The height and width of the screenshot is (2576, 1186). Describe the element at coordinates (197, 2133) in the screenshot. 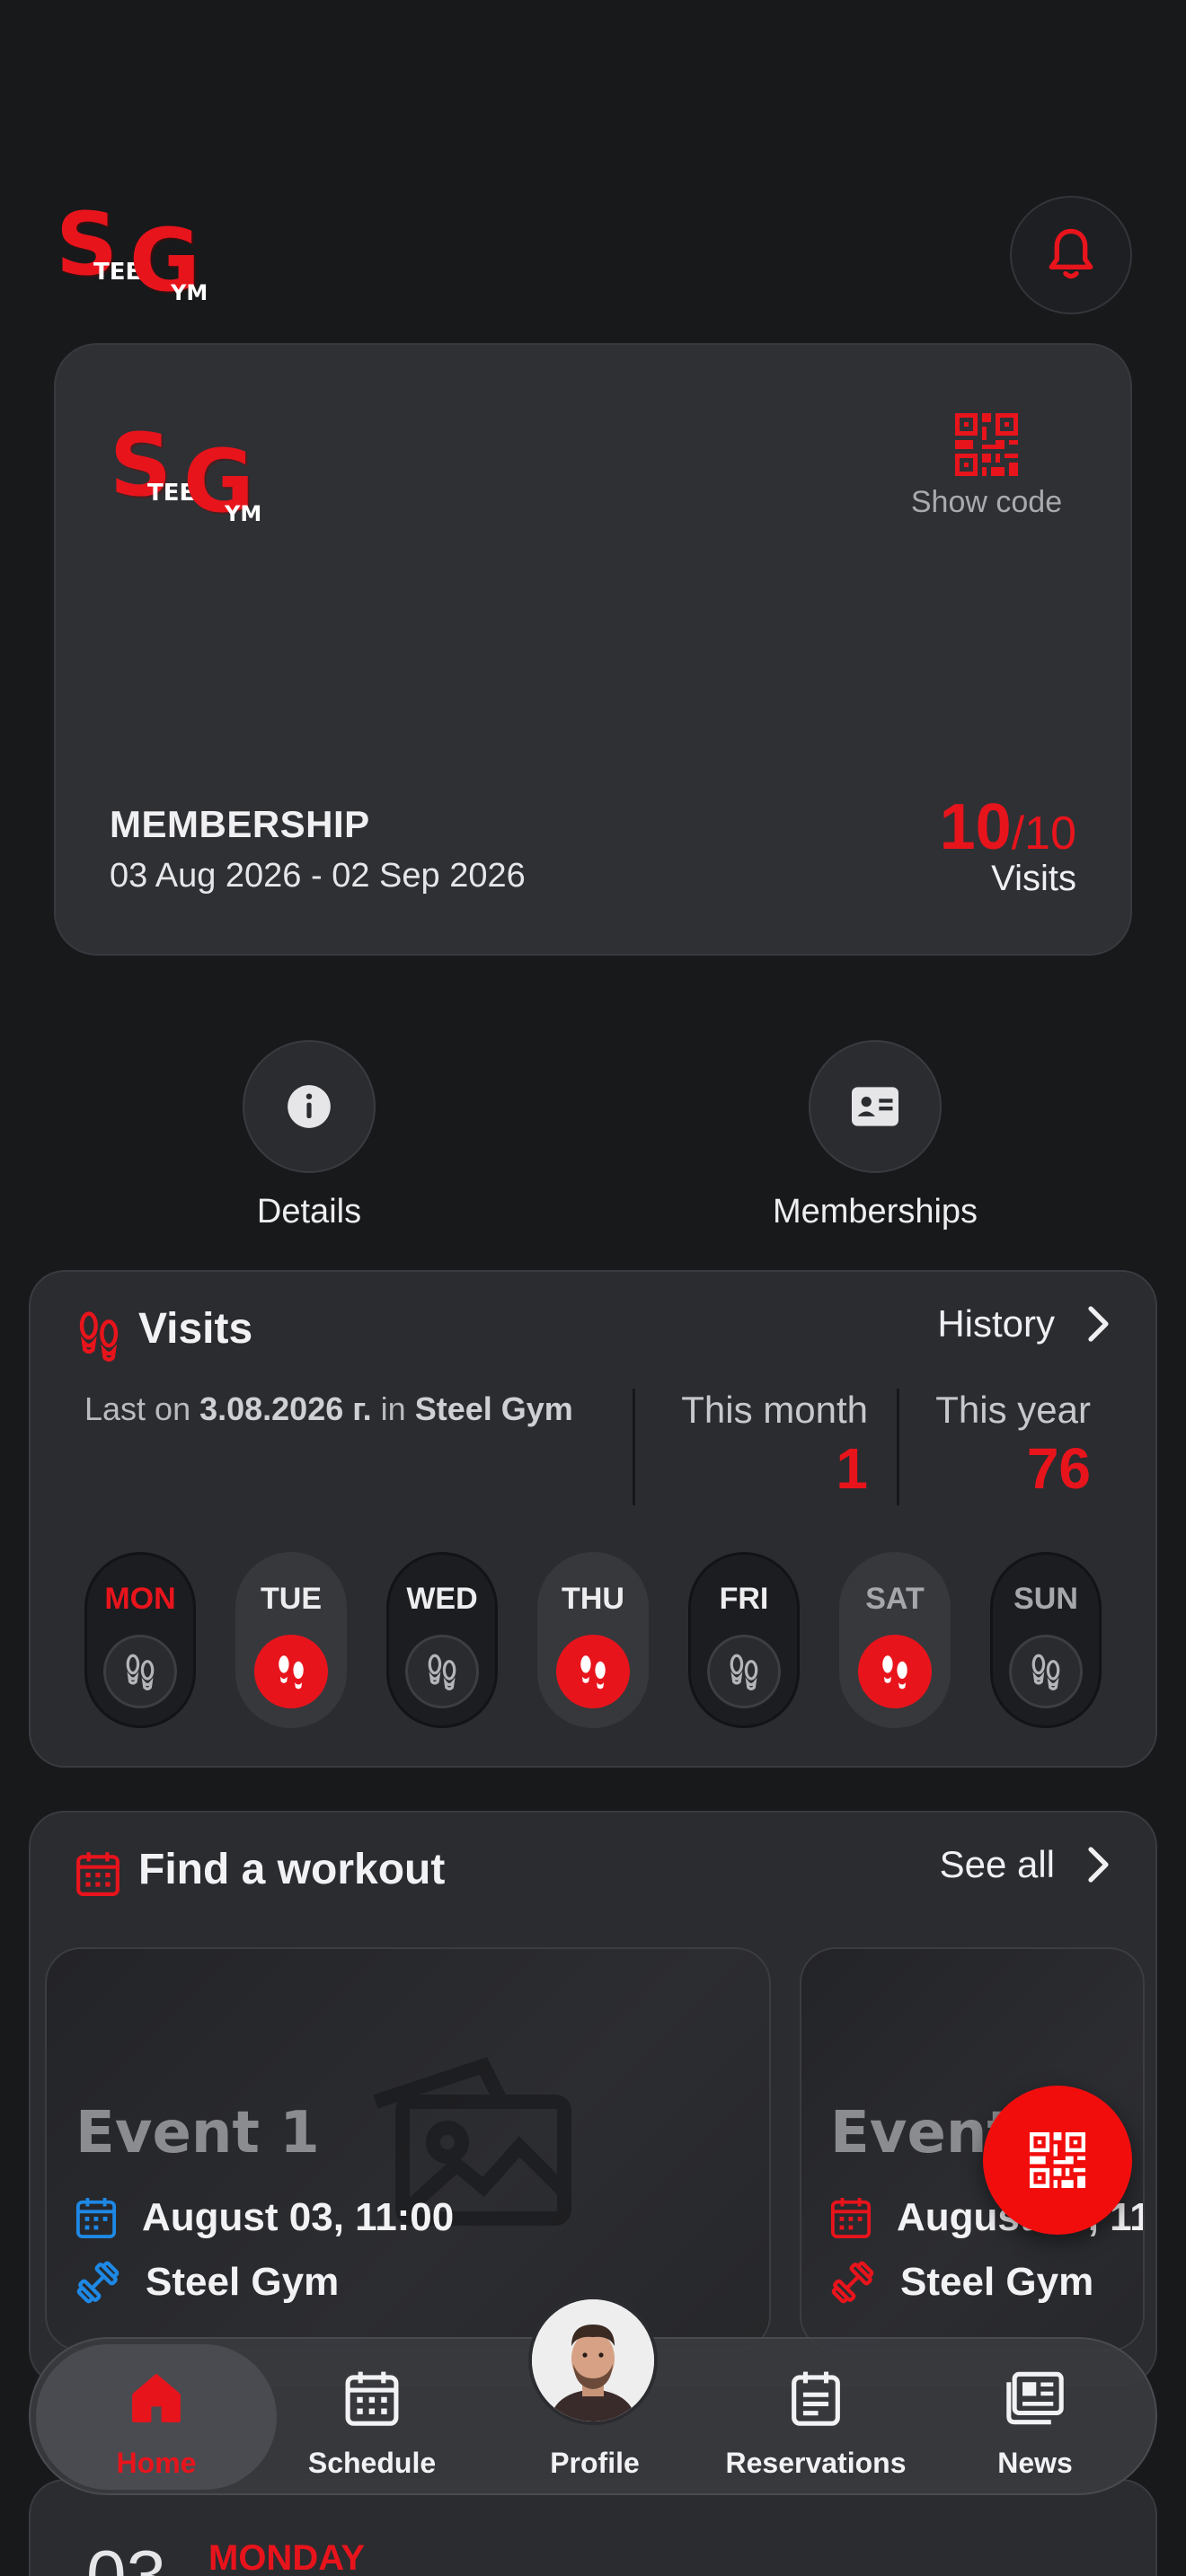

I see `event-title: Event 1` at that location.